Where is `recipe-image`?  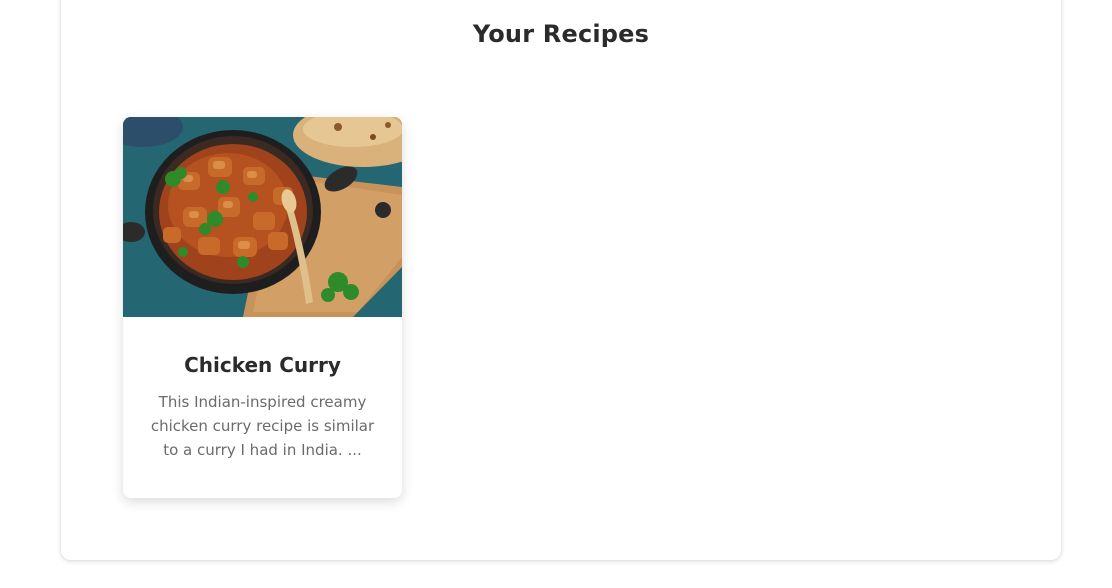
recipe-image is located at coordinates (262, 217).